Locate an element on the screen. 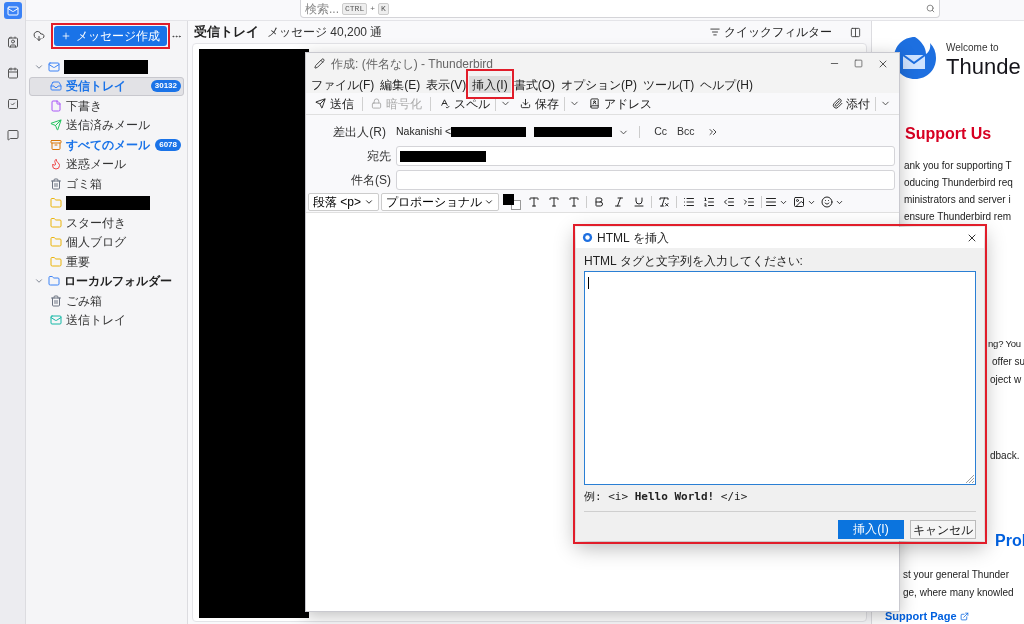 The width and height of the screenshot is (1024, 624). folder-label: スター付き is located at coordinates (96, 223).